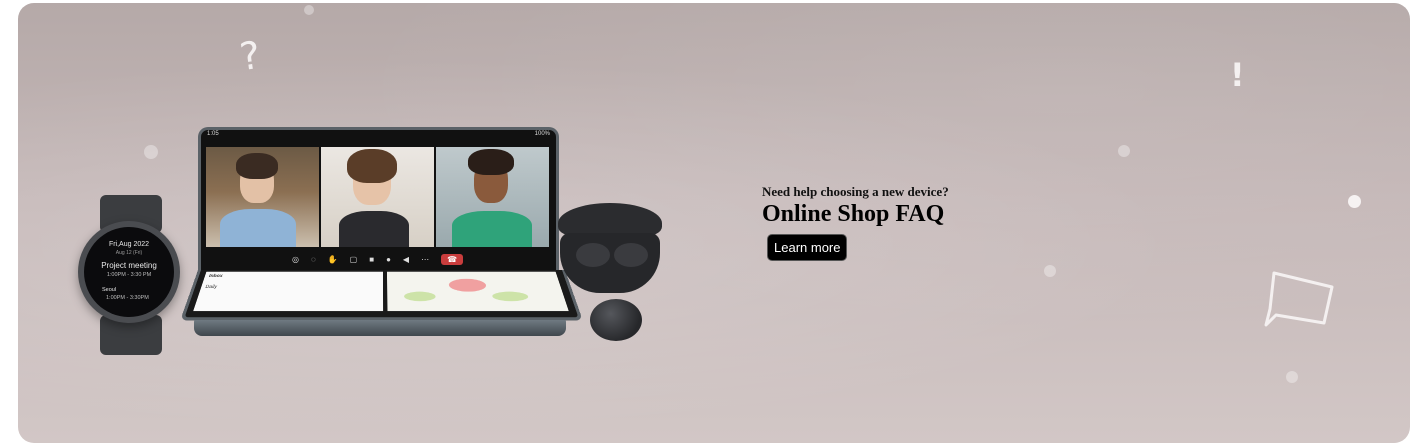 This screenshot has width=1423, height=448. I want to click on hand-icon: ✋, so click(332, 259).